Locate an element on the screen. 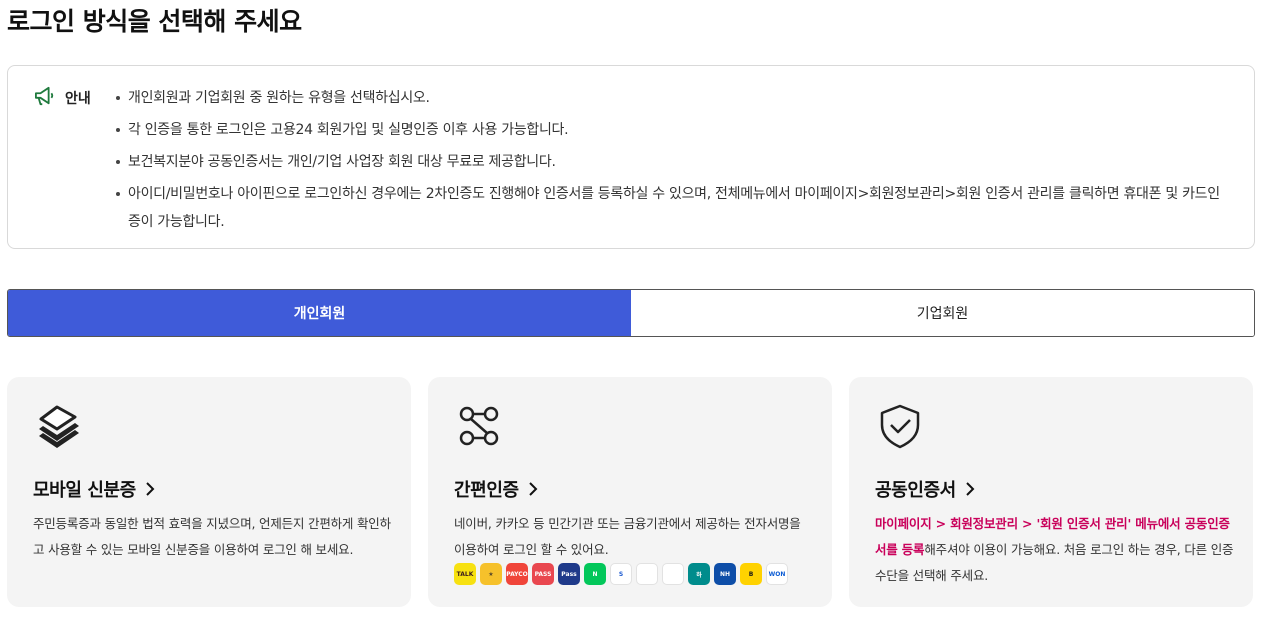  banksalad-logo-icon is located at coordinates (673, 574).